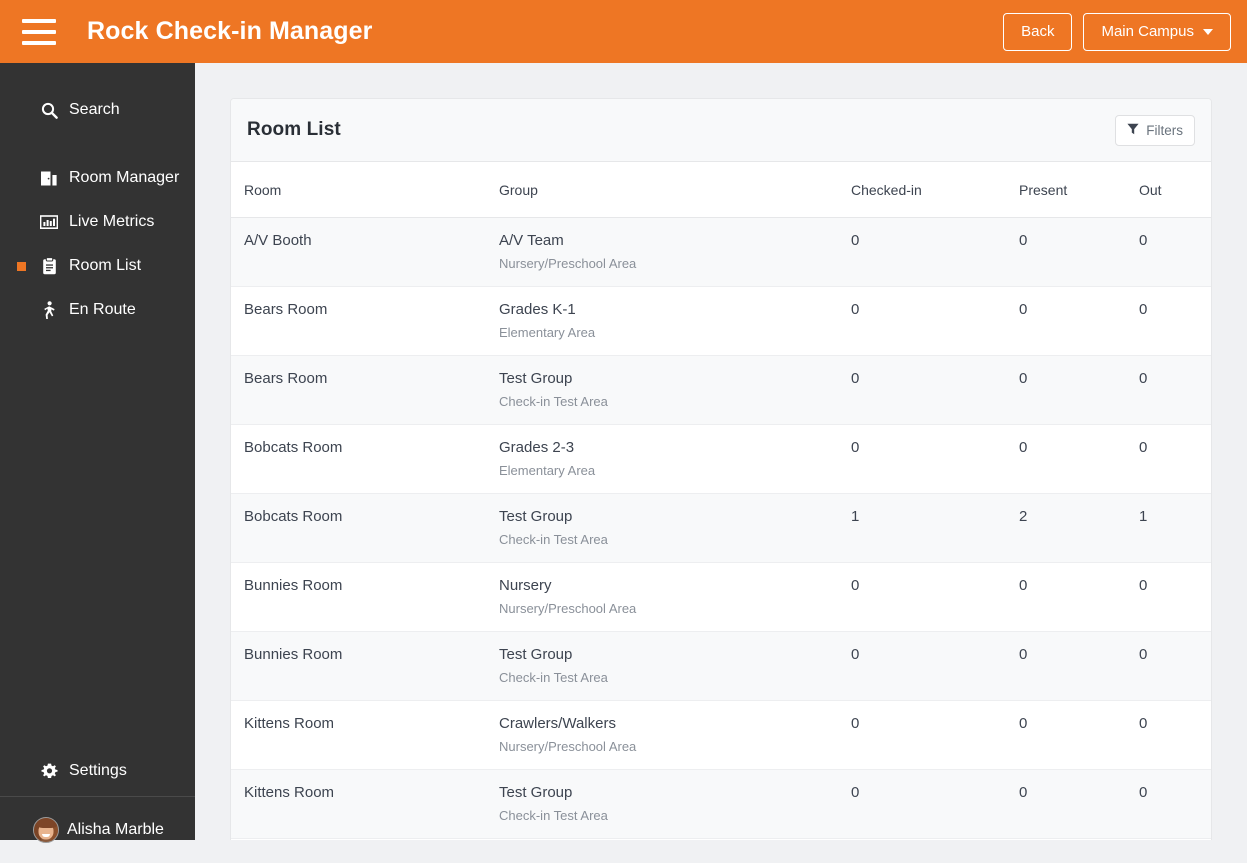 This screenshot has height=863, width=1247. I want to click on user-profile-block: Alisha Marble, so click(97, 830).